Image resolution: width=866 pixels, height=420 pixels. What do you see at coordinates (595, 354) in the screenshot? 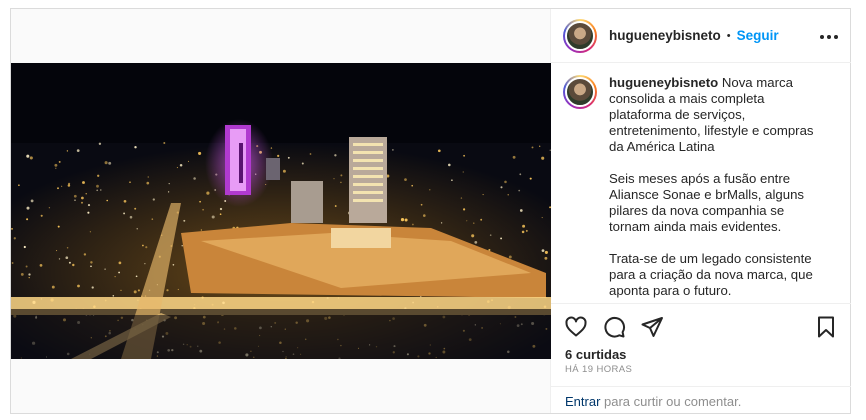
I see `likes-count: 6 curtidas` at bounding box center [595, 354].